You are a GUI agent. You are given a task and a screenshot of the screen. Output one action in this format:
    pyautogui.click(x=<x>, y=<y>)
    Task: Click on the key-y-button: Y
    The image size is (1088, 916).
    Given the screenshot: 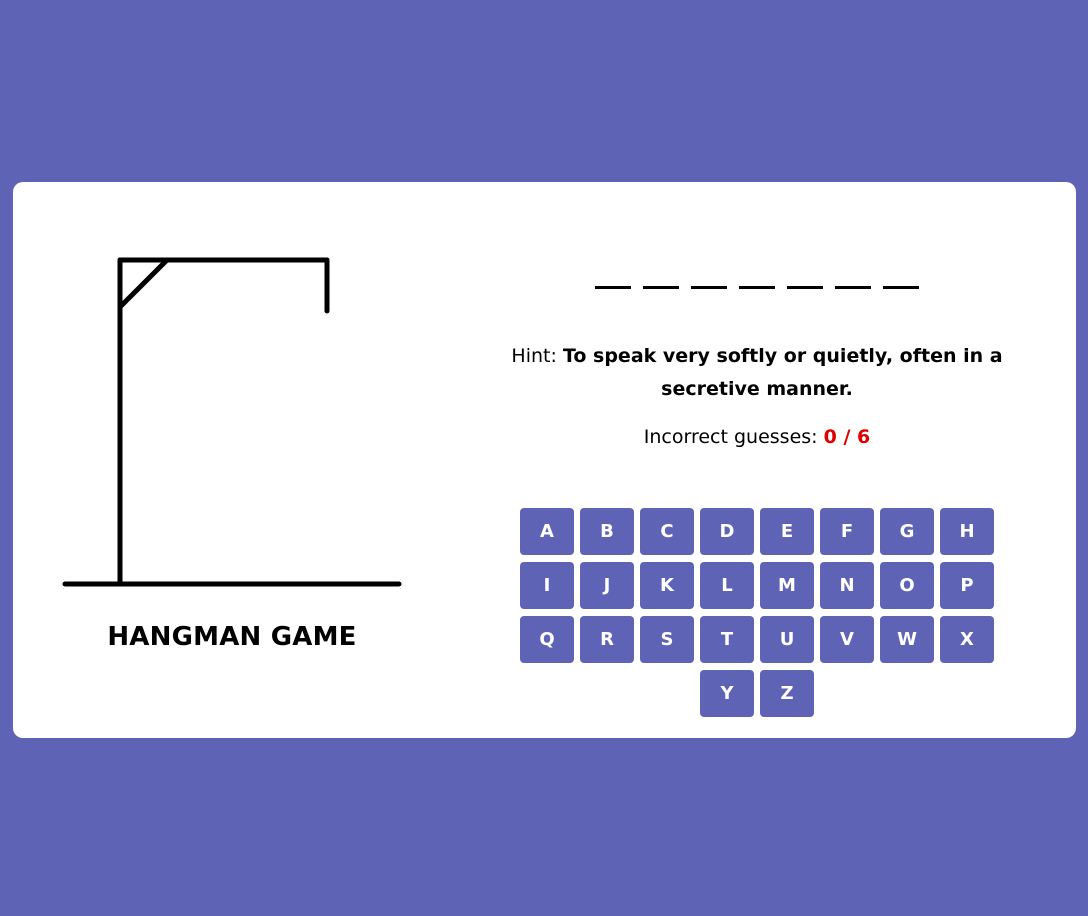 What is the action you would take?
    pyautogui.click(x=727, y=693)
    